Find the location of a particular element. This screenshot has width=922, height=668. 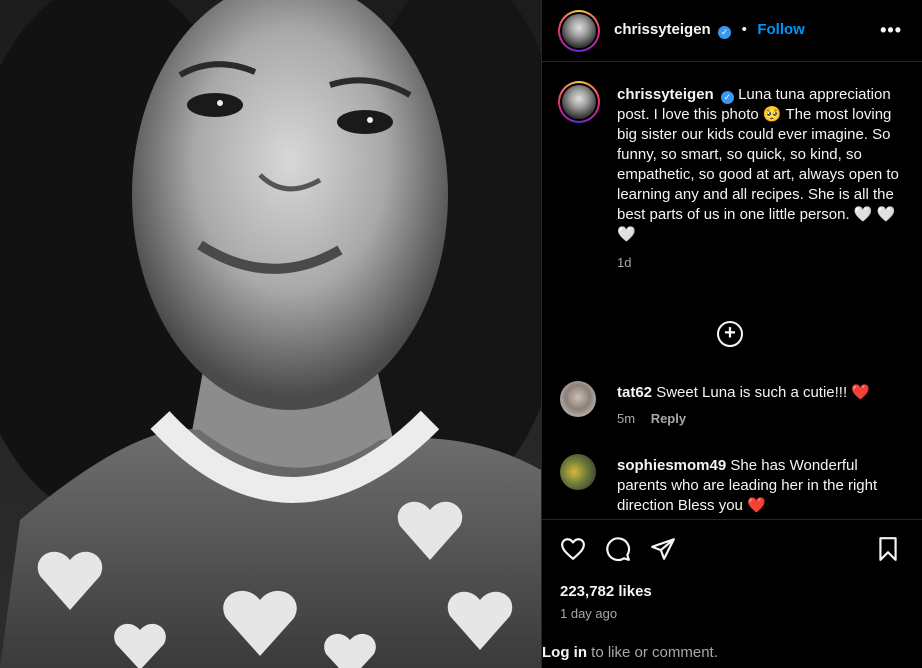

comment-age: 5m is located at coordinates (626, 418).